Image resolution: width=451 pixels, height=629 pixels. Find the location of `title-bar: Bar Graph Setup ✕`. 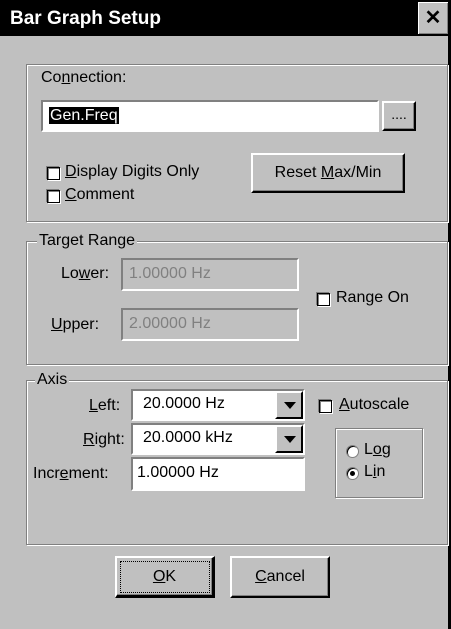

title-bar: Bar Graph Setup ✕ is located at coordinates (224, 18).